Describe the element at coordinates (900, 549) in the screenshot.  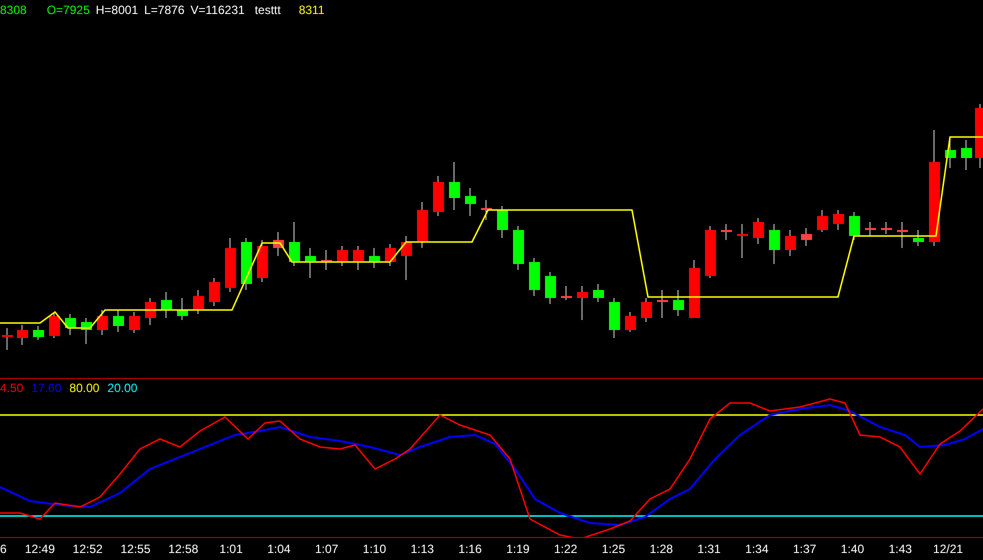
I see `time-label: 1:43` at that location.